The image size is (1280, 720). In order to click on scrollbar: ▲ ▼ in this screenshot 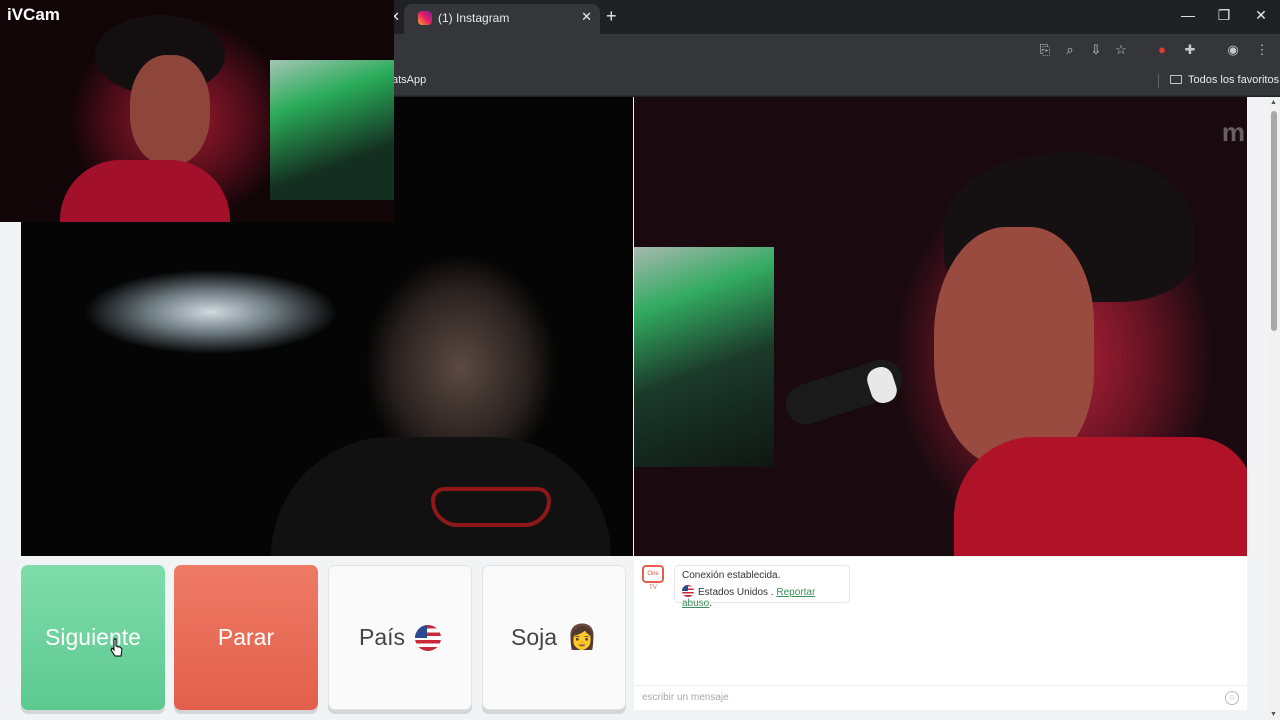, I will do `click(1274, 408)`.